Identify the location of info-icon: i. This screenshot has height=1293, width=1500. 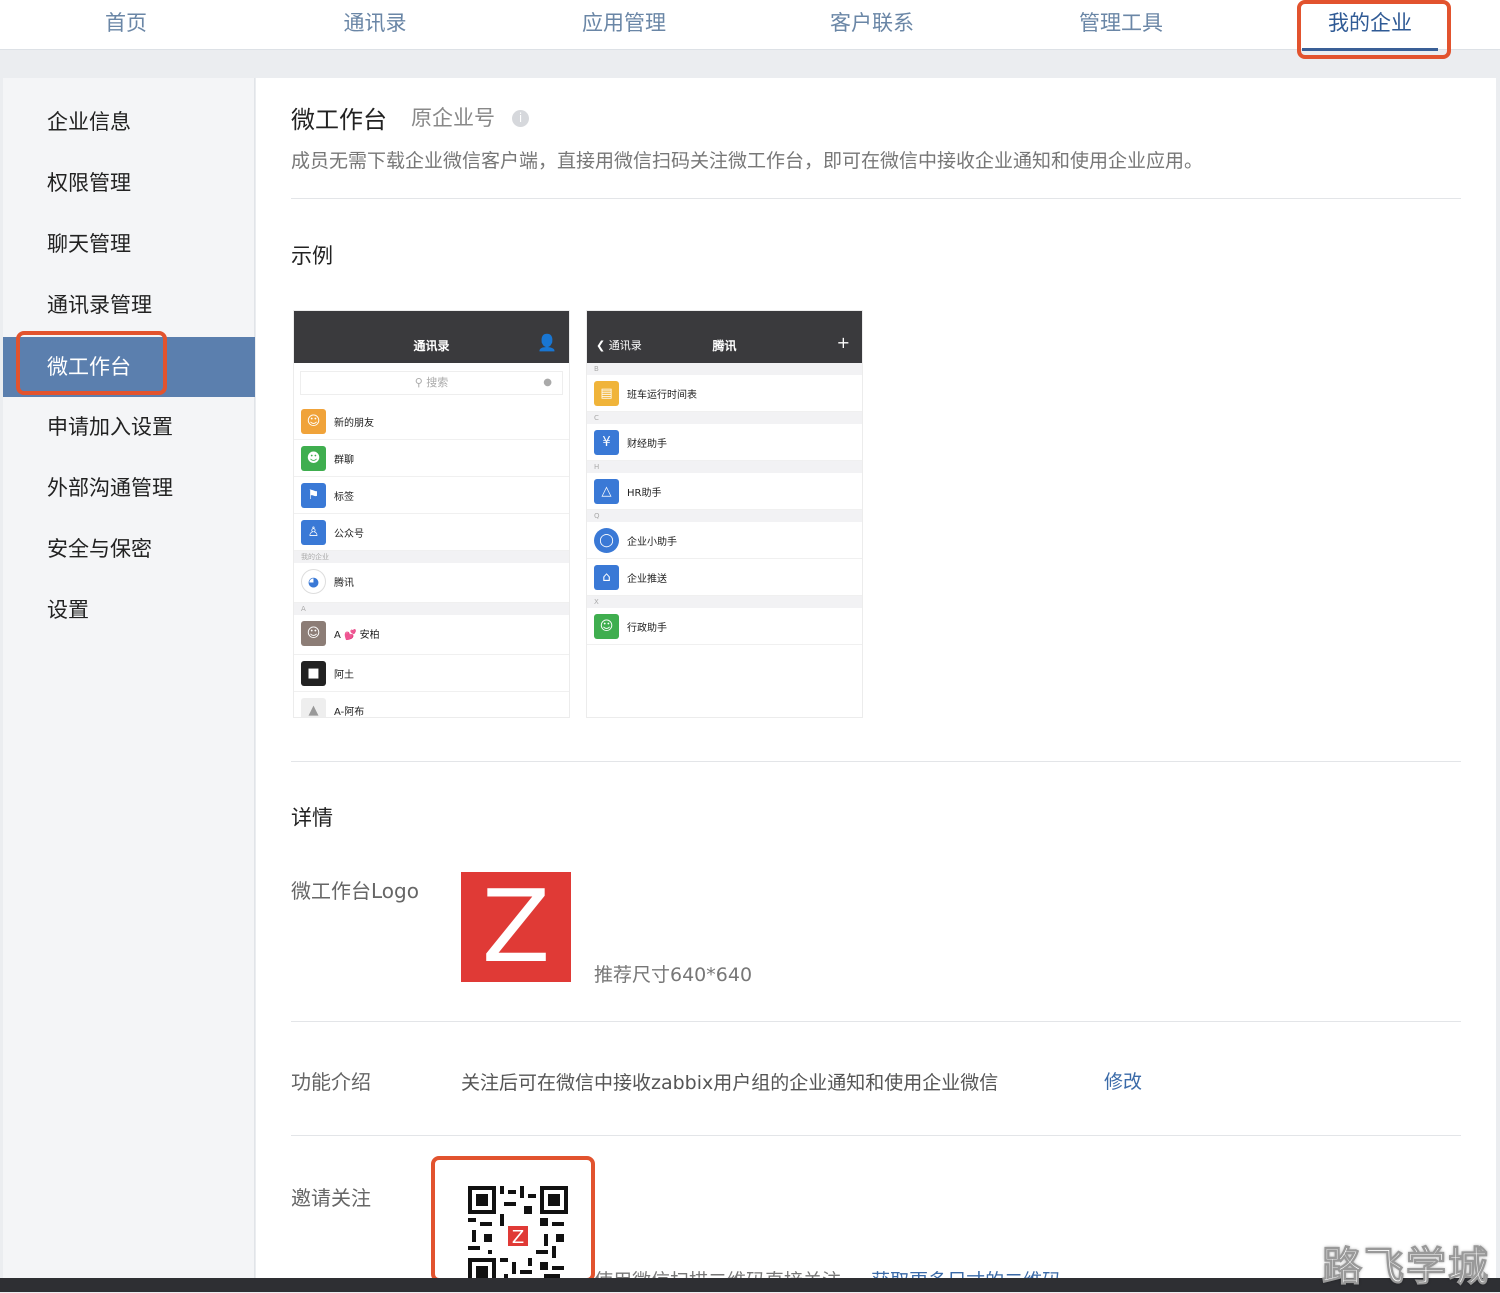
(520, 118).